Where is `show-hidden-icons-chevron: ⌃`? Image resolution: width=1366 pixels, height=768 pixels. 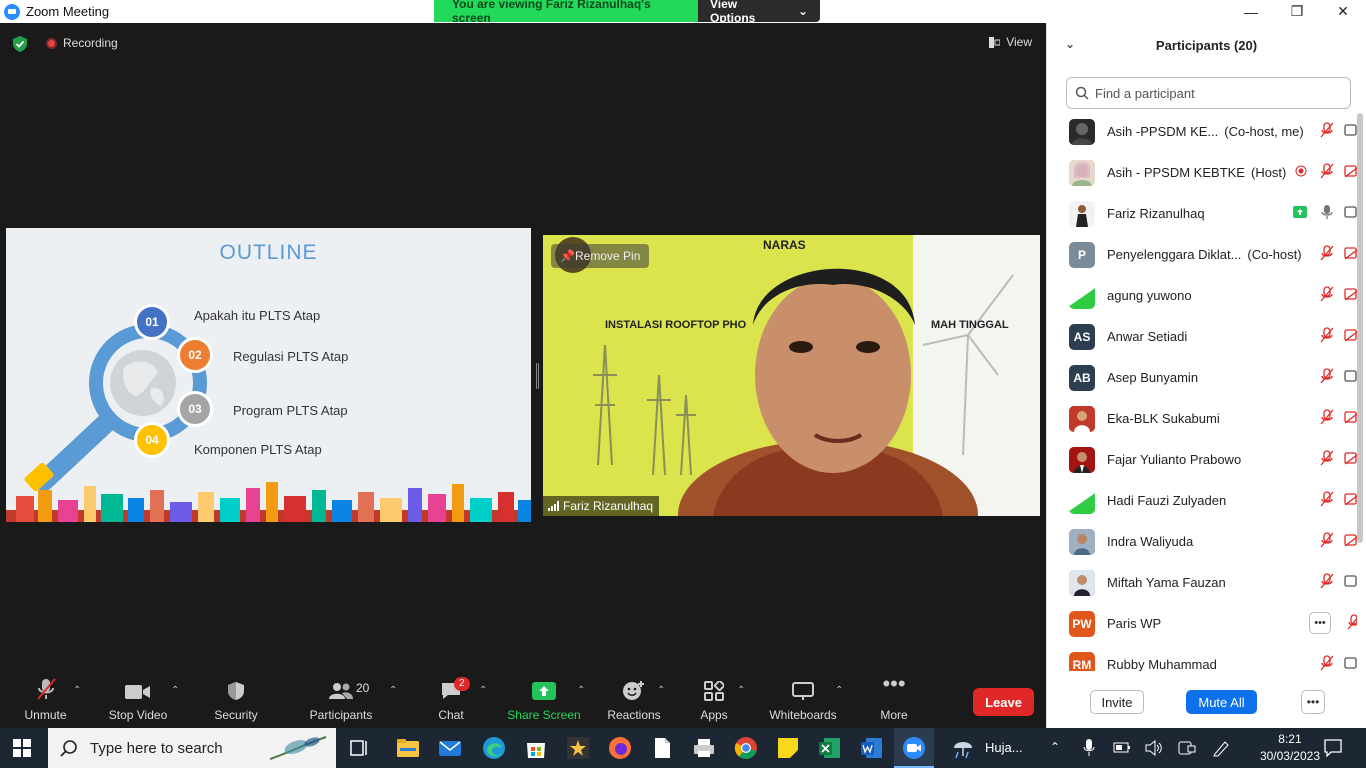 show-hidden-icons-chevron: ⌃ is located at coordinates (1055, 747).